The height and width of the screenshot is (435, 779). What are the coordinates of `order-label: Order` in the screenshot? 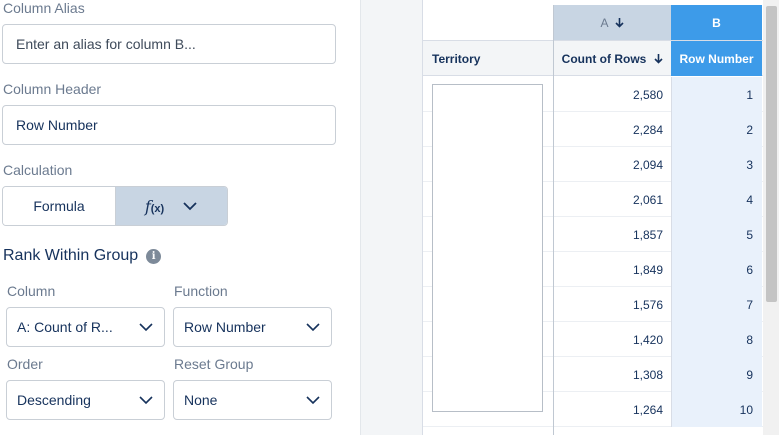 It's located at (25, 364).